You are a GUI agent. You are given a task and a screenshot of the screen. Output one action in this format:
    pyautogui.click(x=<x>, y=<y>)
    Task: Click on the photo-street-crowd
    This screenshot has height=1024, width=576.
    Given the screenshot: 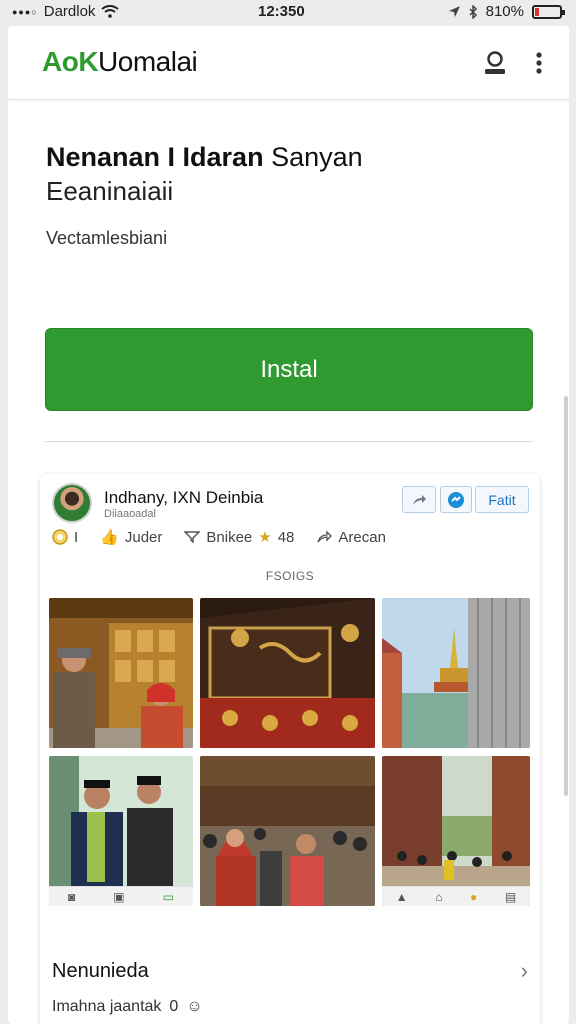 What is the action you would take?
    pyautogui.click(x=287, y=831)
    